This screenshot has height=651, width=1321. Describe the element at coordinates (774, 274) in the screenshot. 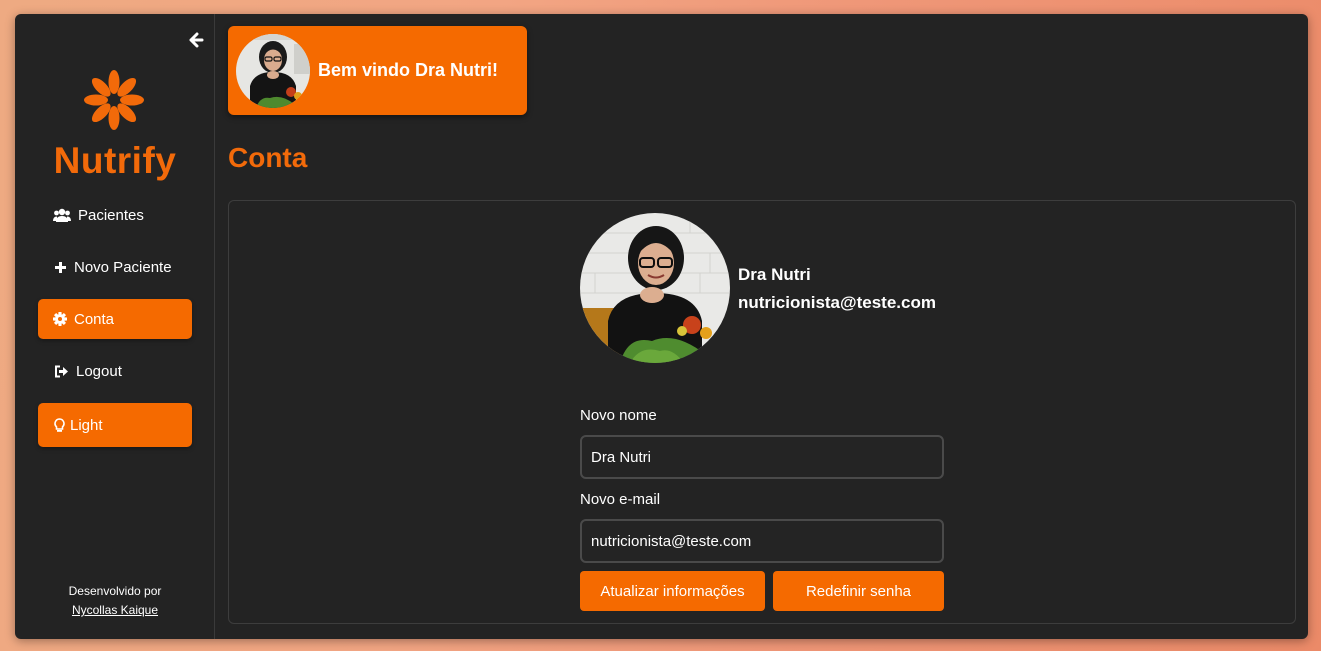

I see `profile-name: Dra Nutri` at that location.